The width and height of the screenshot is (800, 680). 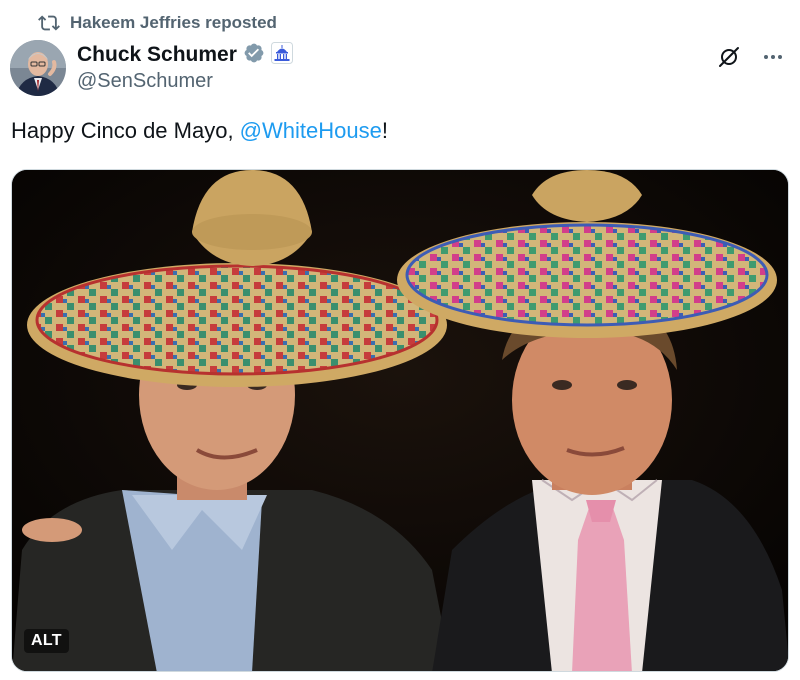 I want to click on tweet-text-end: !, so click(x=384, y=130).